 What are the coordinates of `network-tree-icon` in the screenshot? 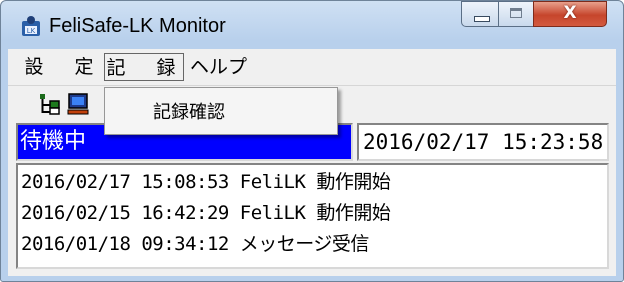 It's located at (50, 104).